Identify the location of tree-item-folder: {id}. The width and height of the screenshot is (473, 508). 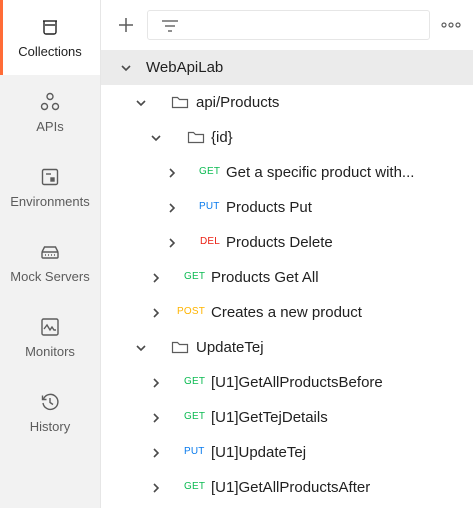
(287, 137).